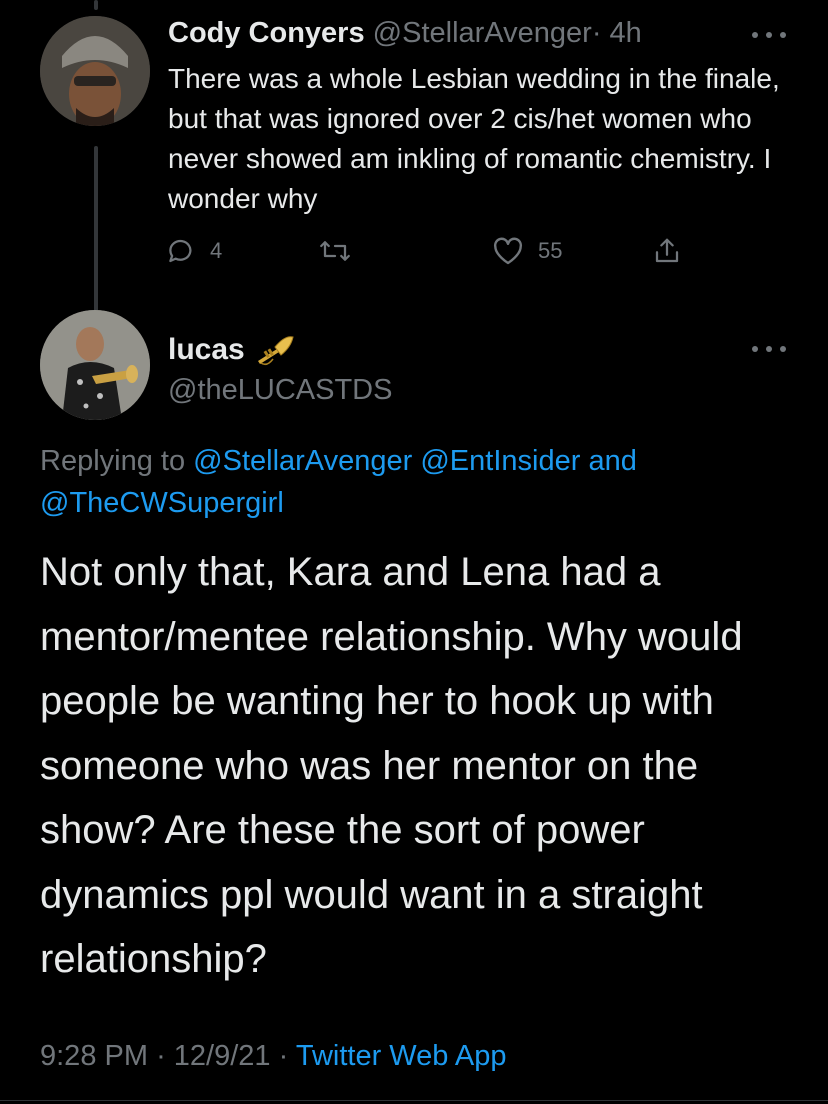 Image resolution: width=828 pixels, height=1104 pixels. I want to click on avatar-cody-conyers, so click(95, 71).